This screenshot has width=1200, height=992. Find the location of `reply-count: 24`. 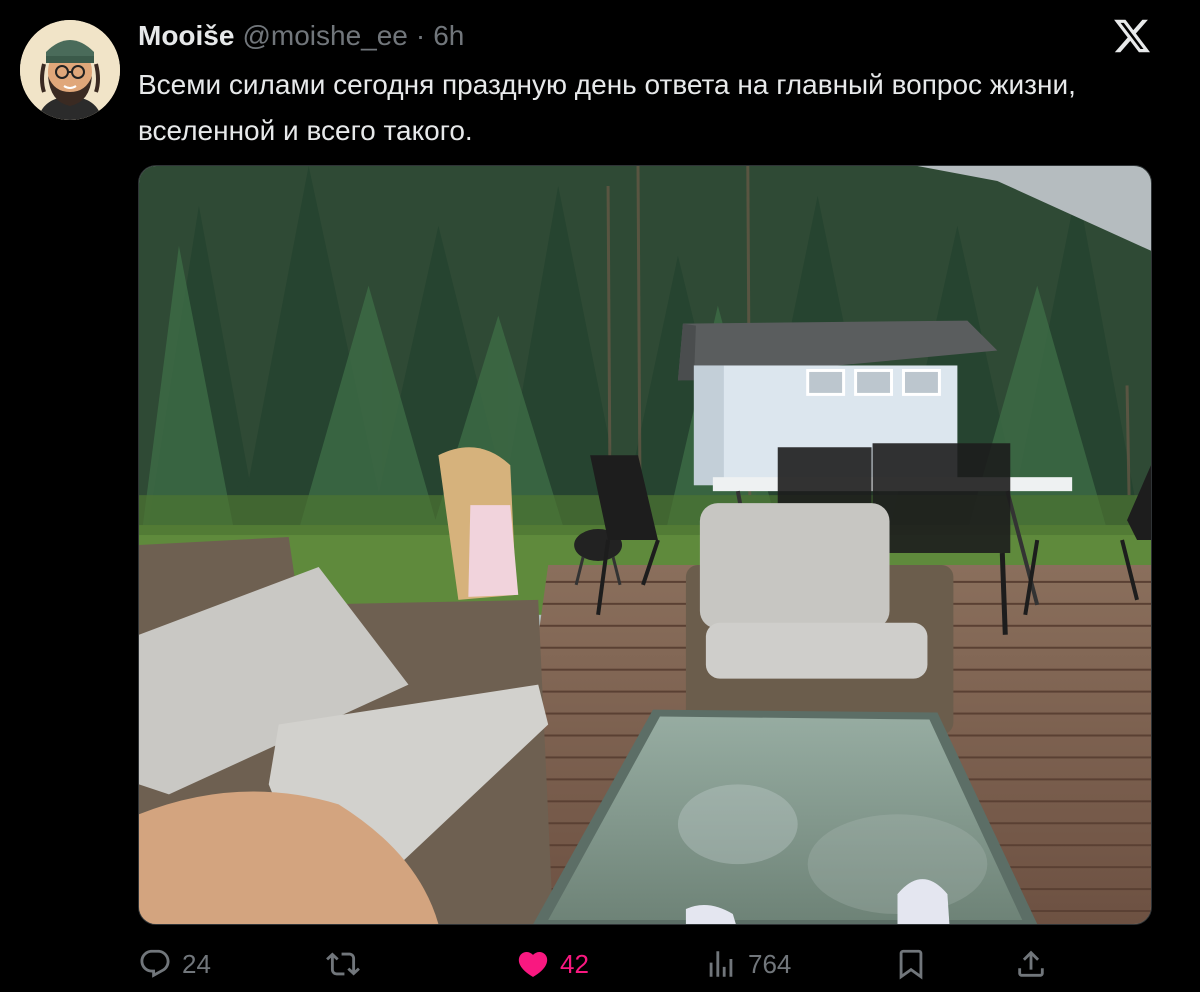

reply-count: 24 is located at coordinates (196, 963).